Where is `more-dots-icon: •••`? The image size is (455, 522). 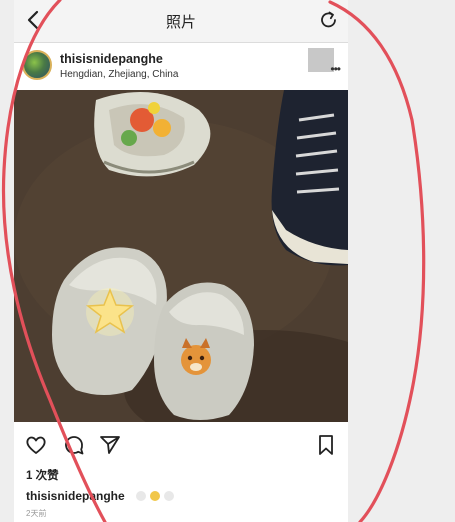 more-dots-icon: ••• is located at coordinates (335, 69).